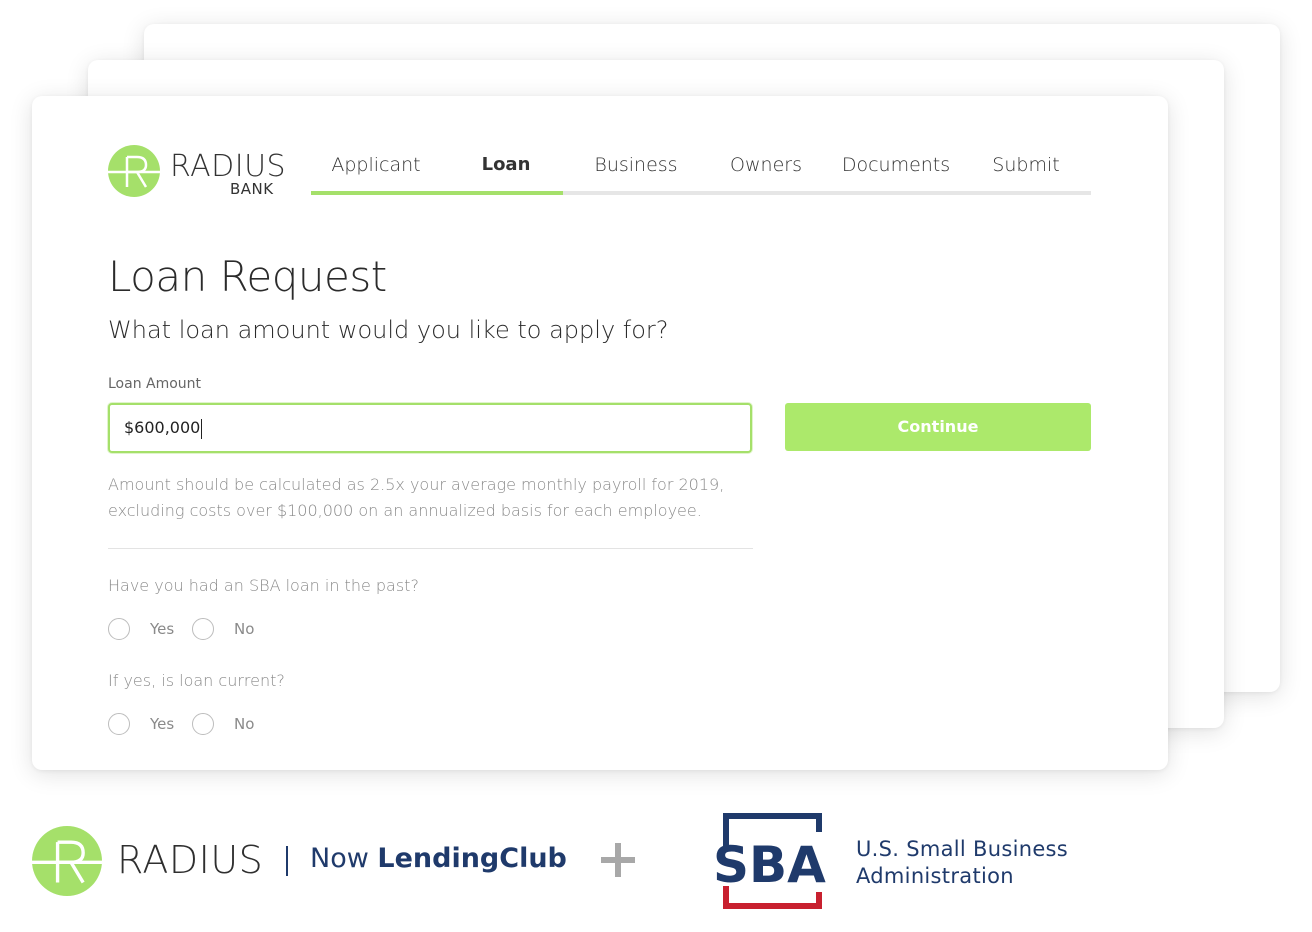 The width and height of the screenshot is (1312, 932). I want to click on tab-documents: Documents, so click(896, 171).